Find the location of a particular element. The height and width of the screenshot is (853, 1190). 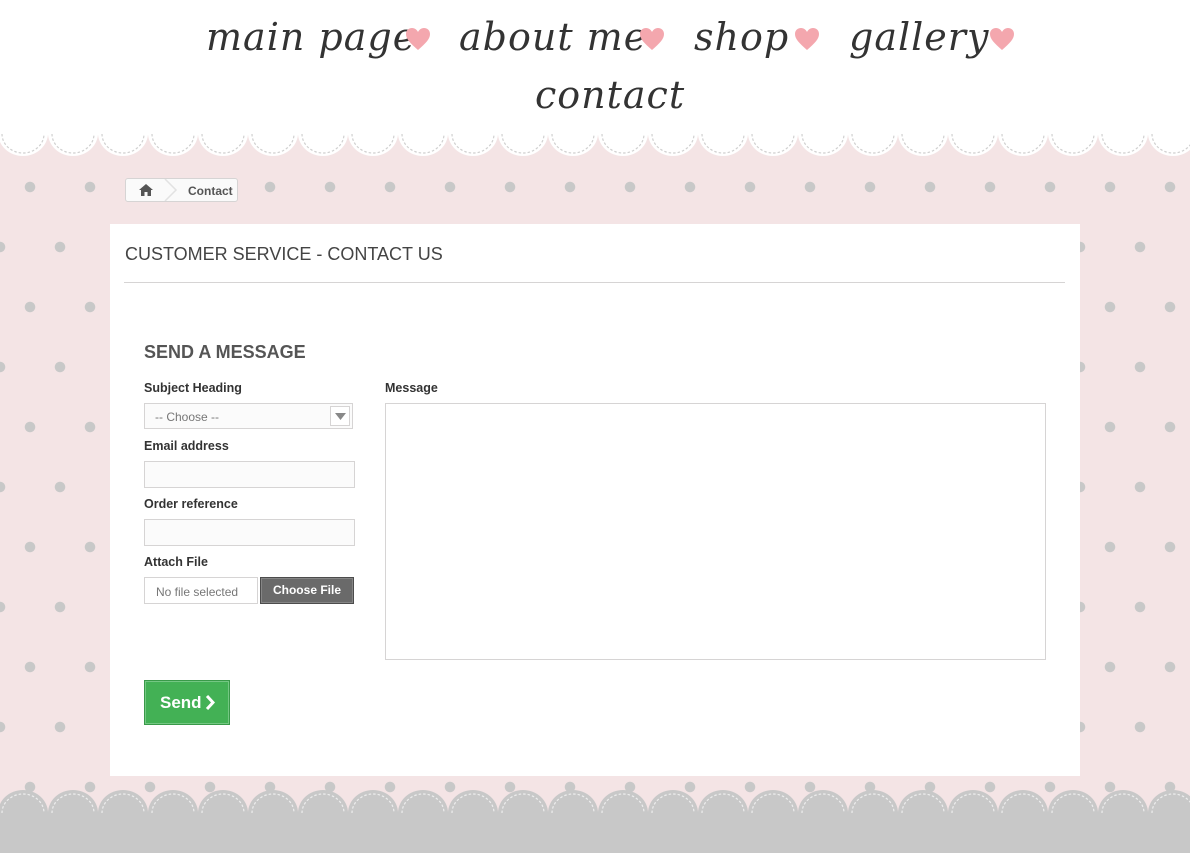

breadcrumb-home-link is located at coordinates (146, 190).